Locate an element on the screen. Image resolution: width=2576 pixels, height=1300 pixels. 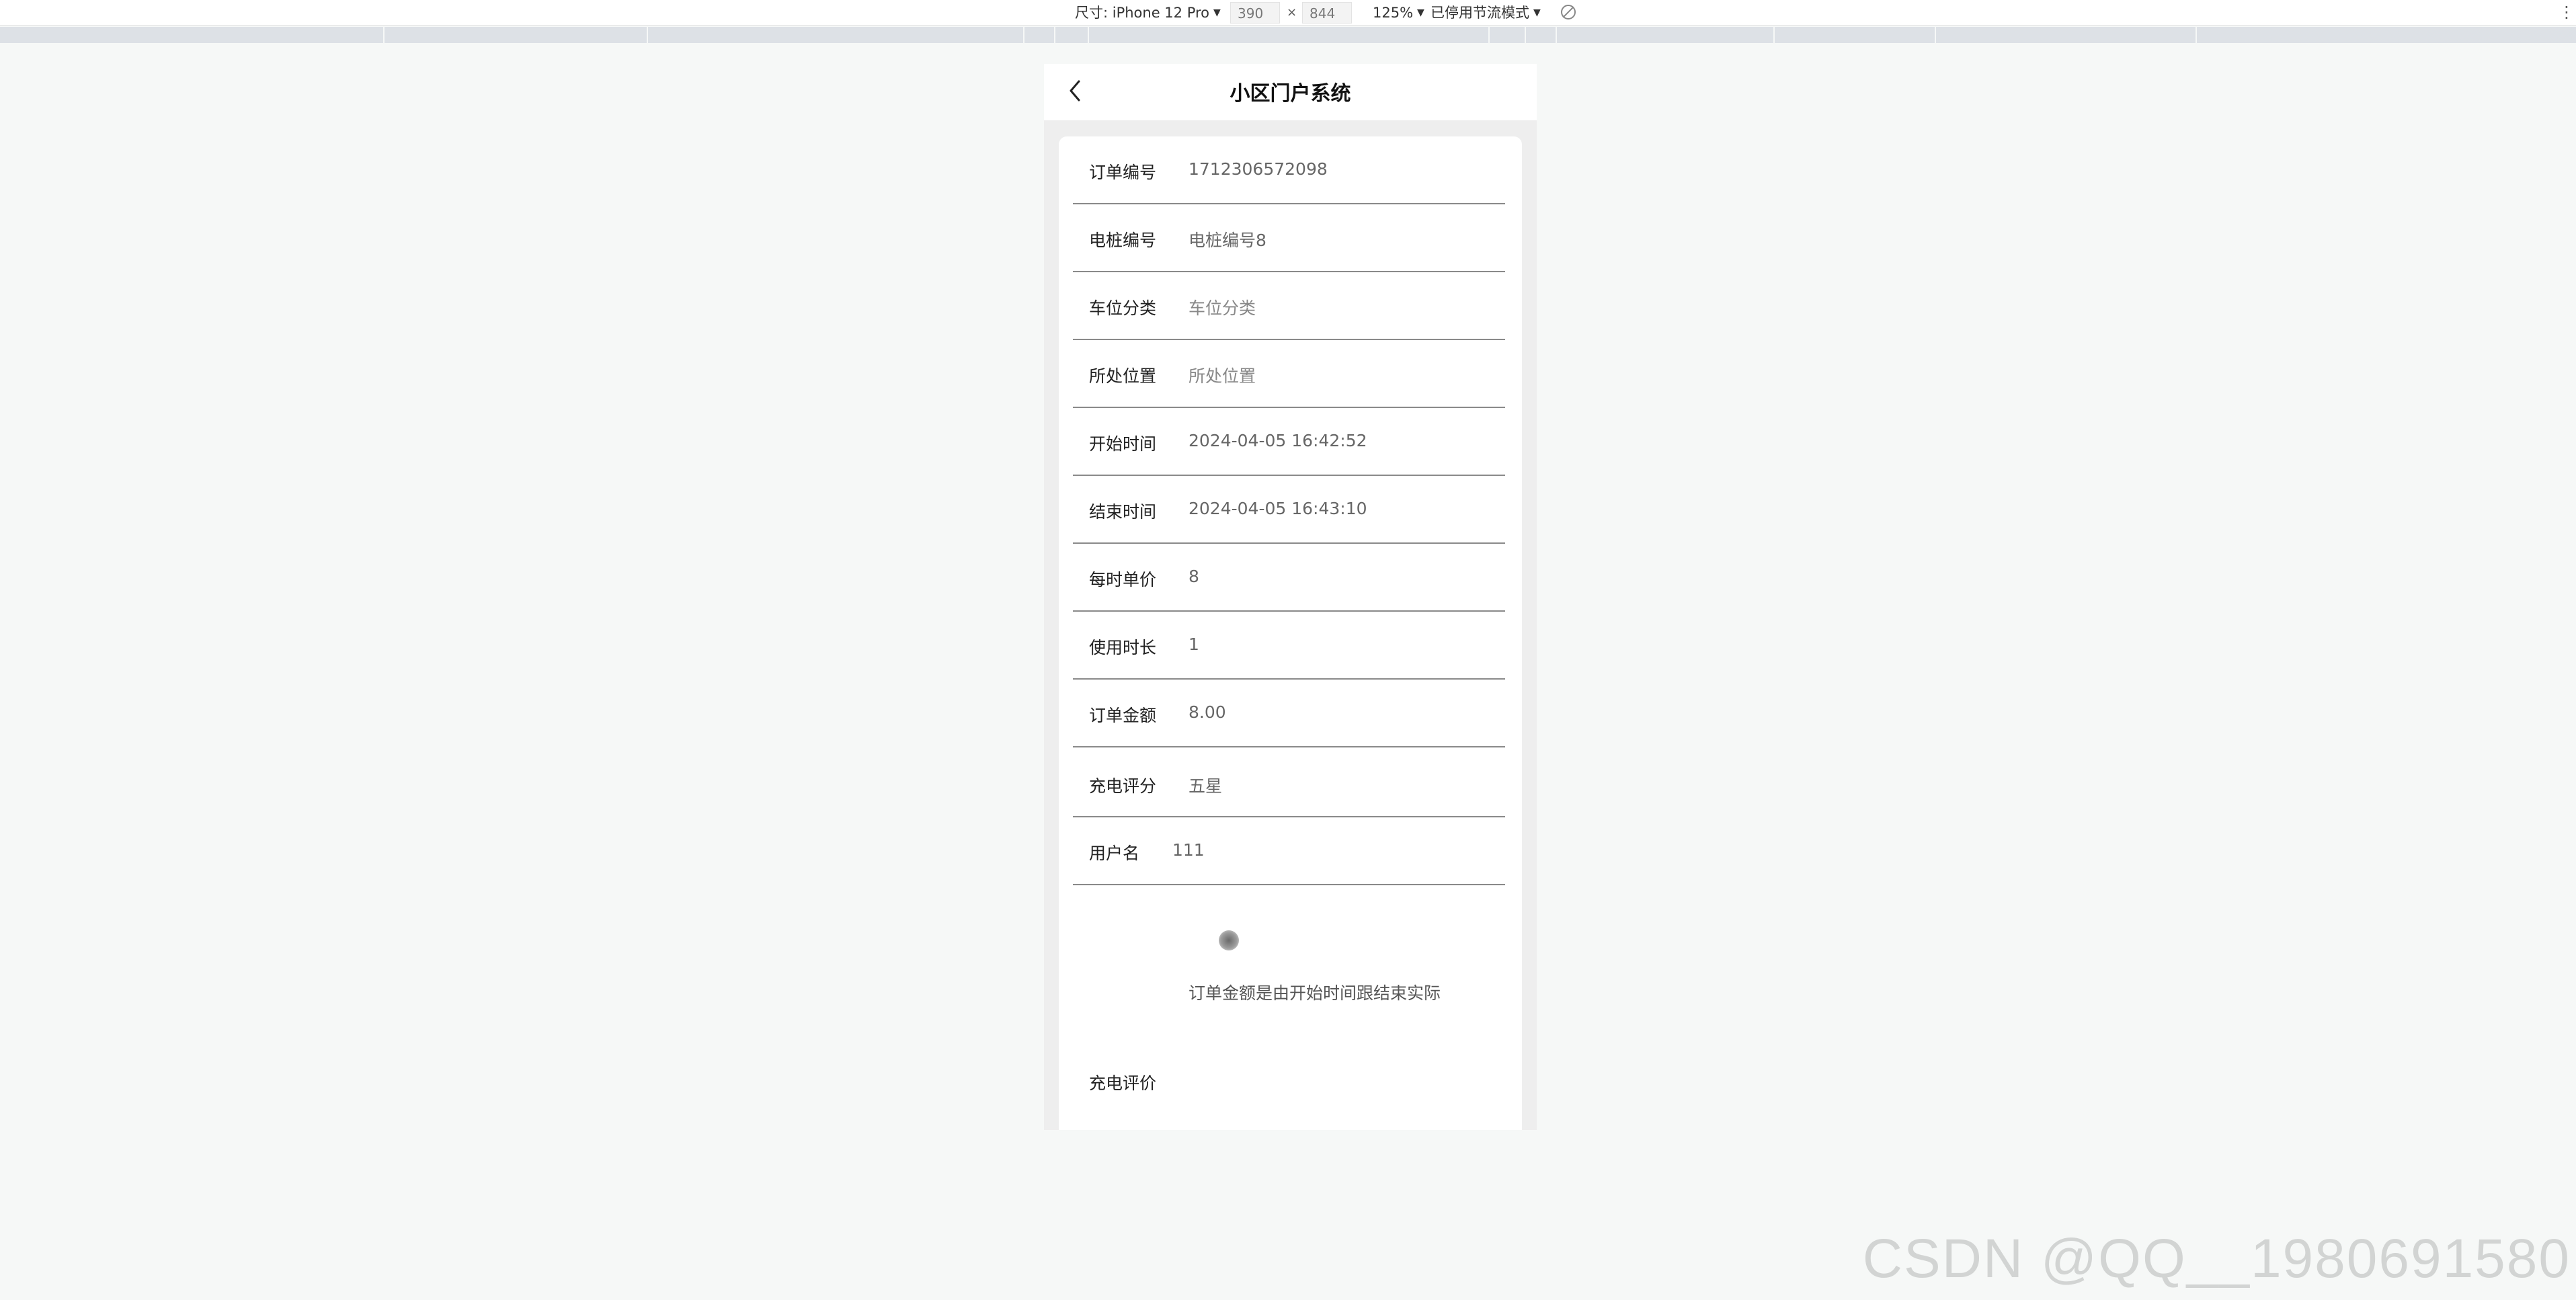
app-header: 小区门户系统 is located at coordinates (1290, 92).